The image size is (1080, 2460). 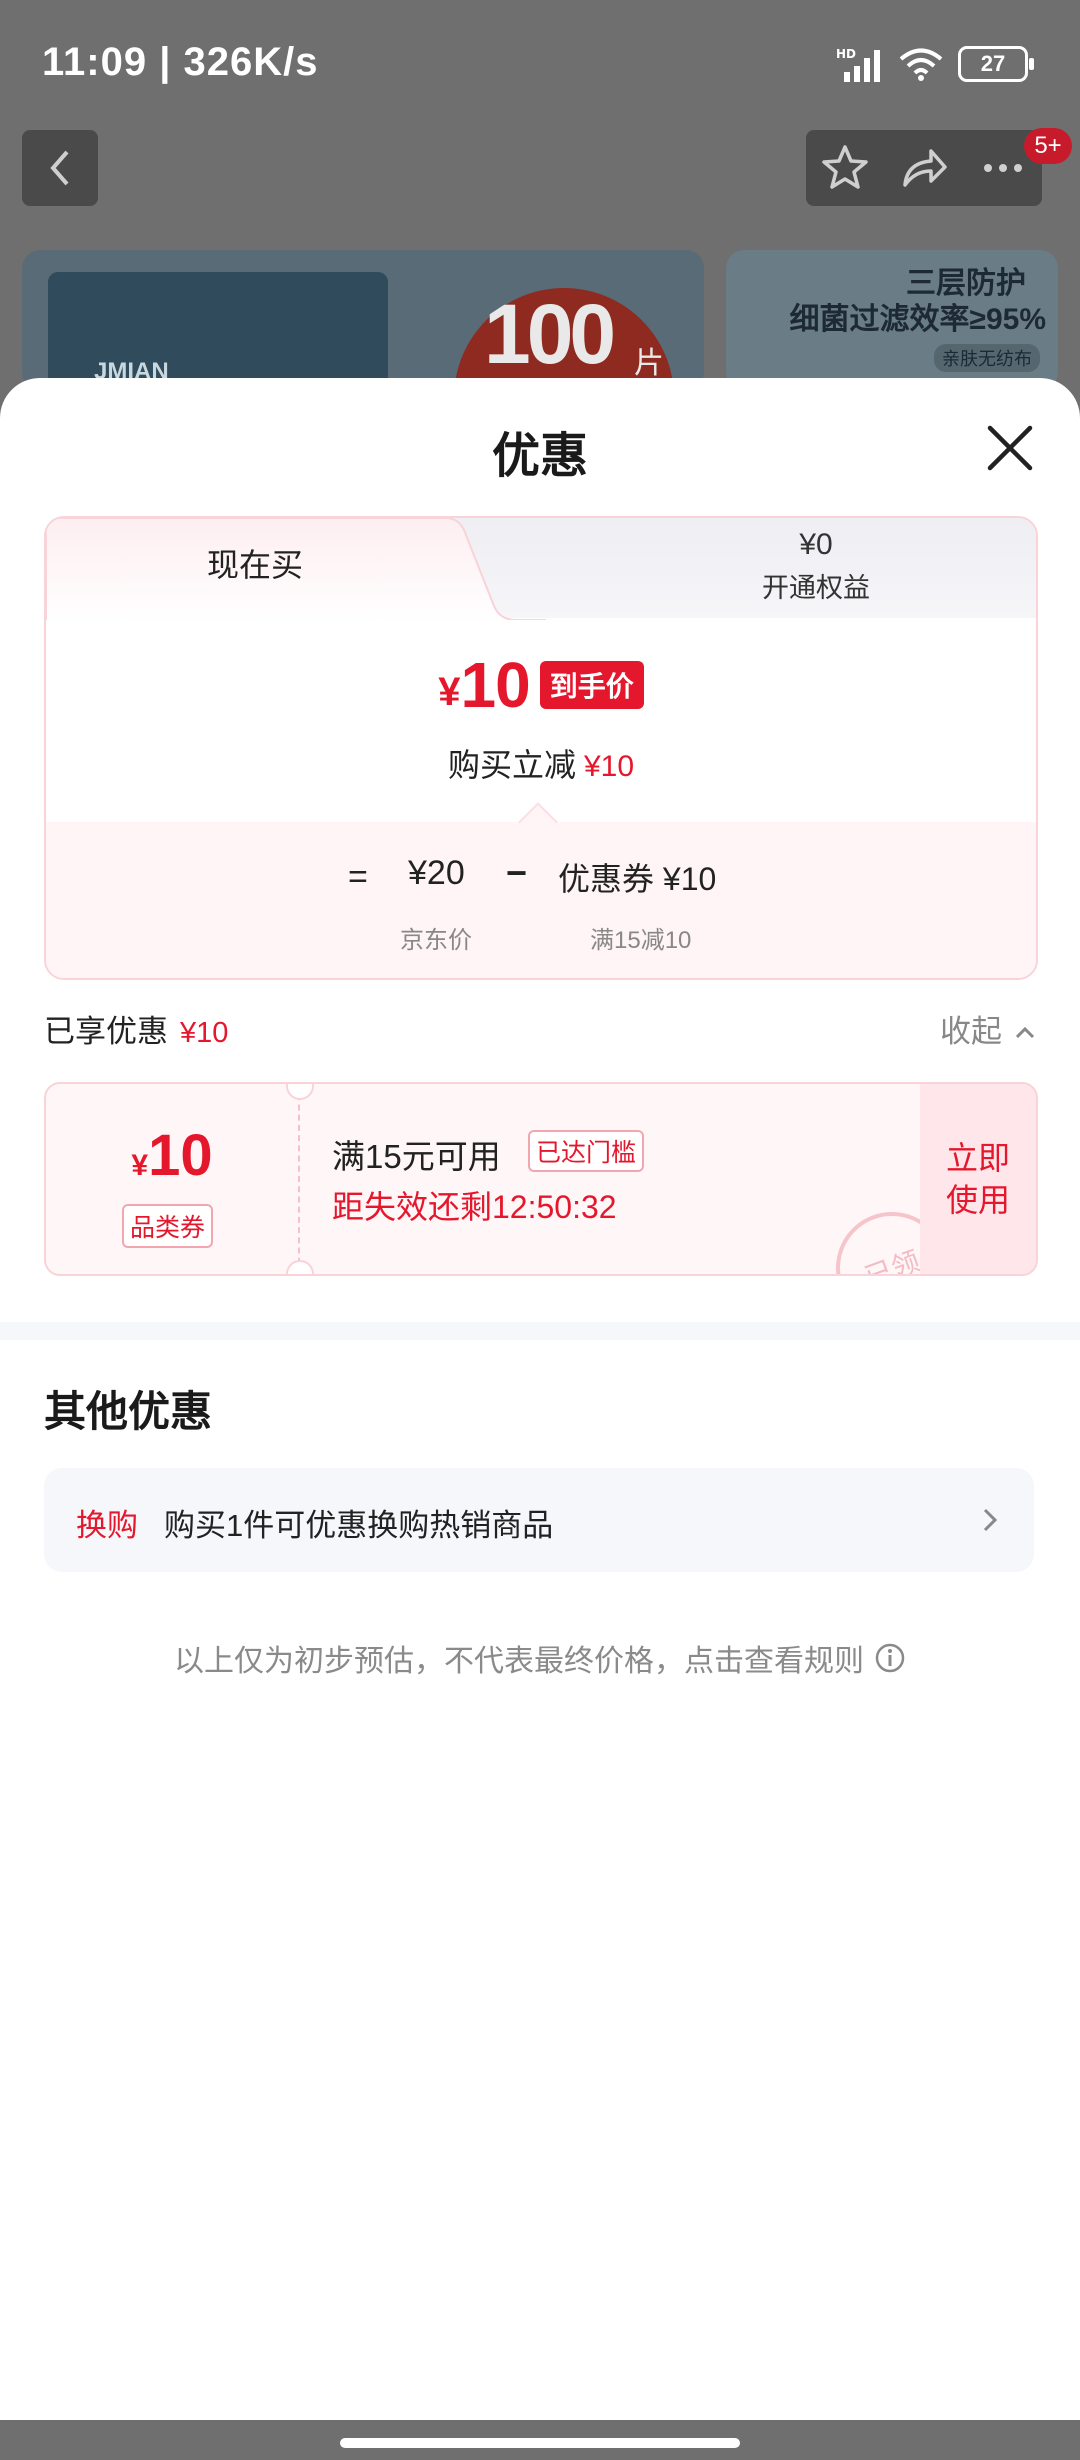 I want to click on image-subline: 细菌过滤效率≥95%, so click(x=917, y=319).